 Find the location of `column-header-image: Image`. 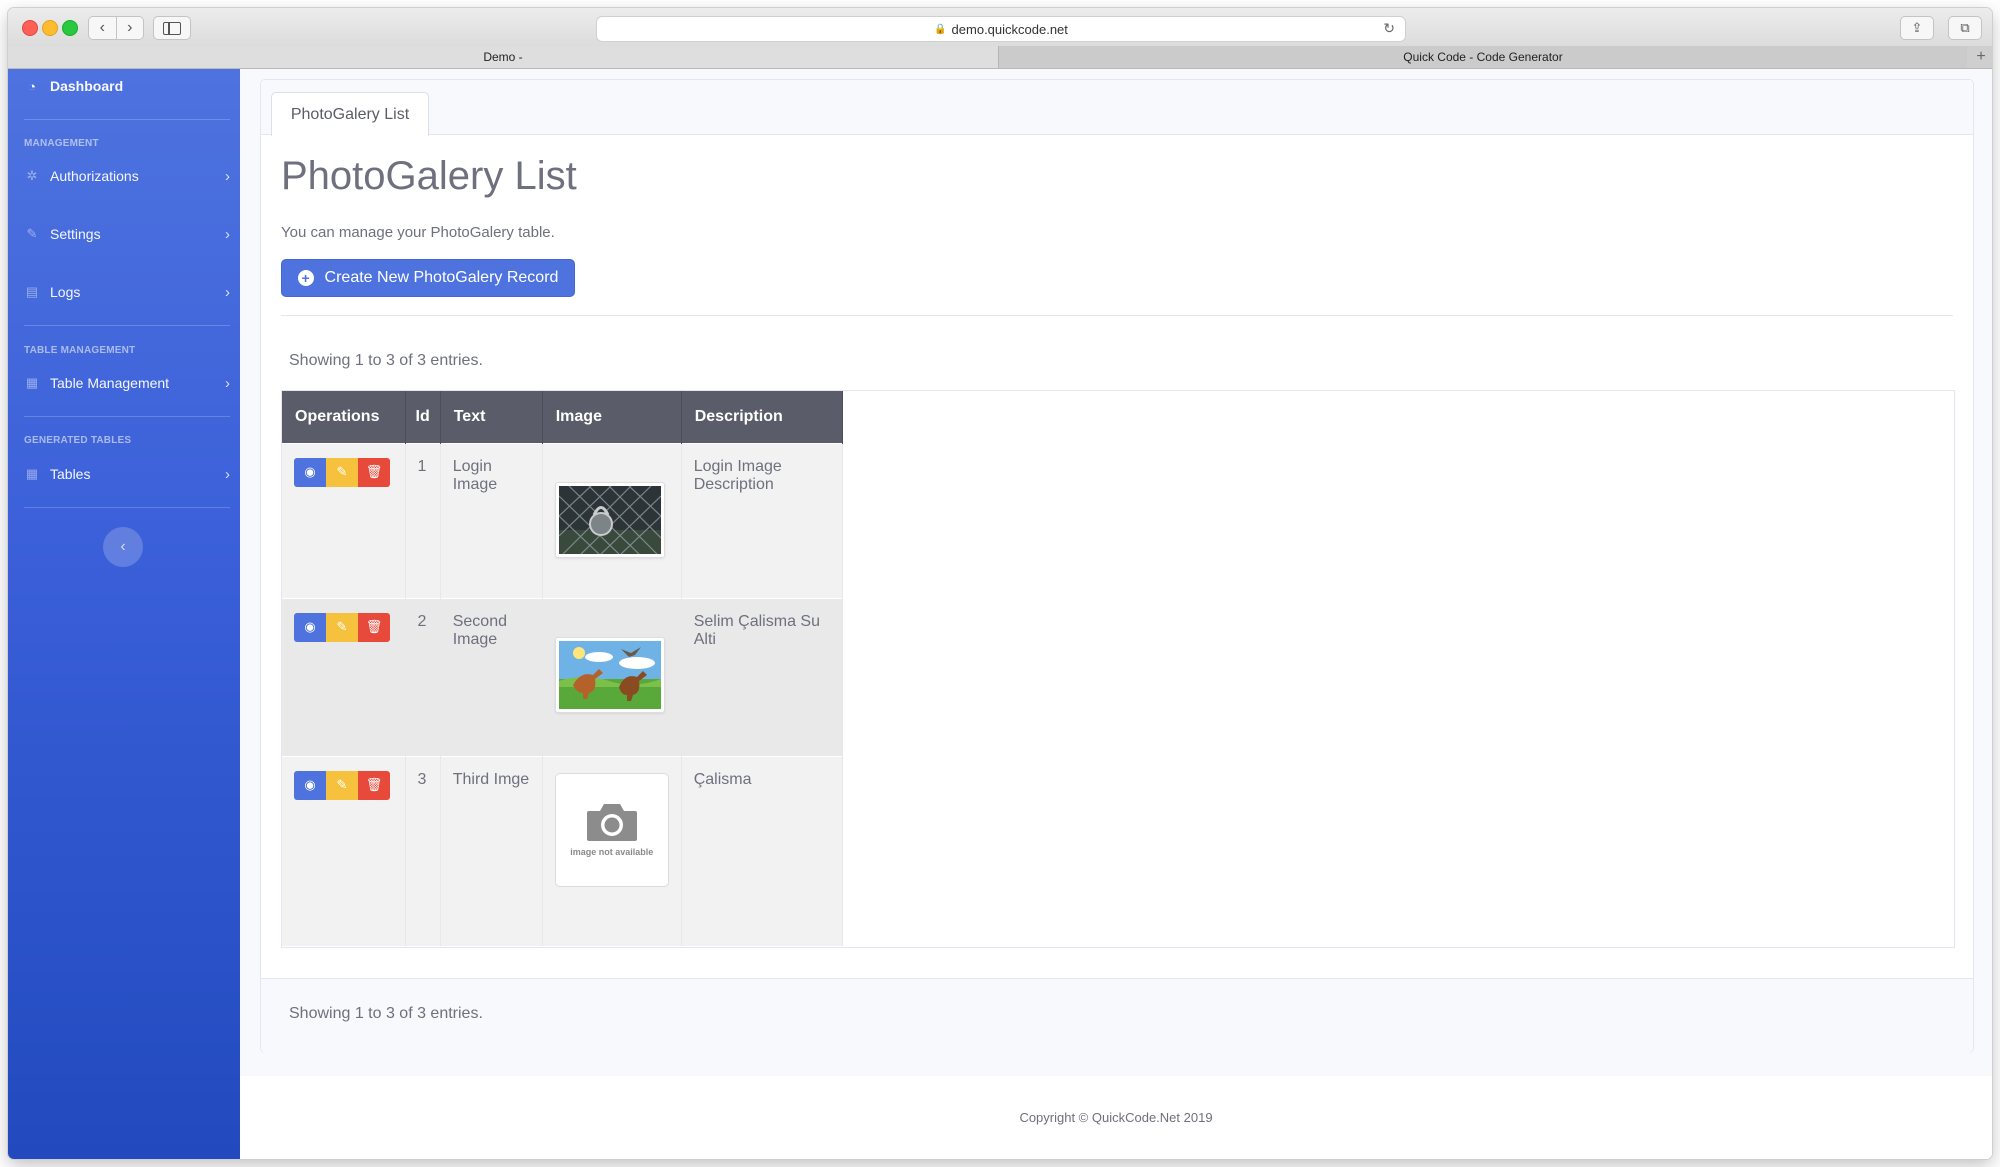

column-header-image: Image is located at coordinates (612, 417).